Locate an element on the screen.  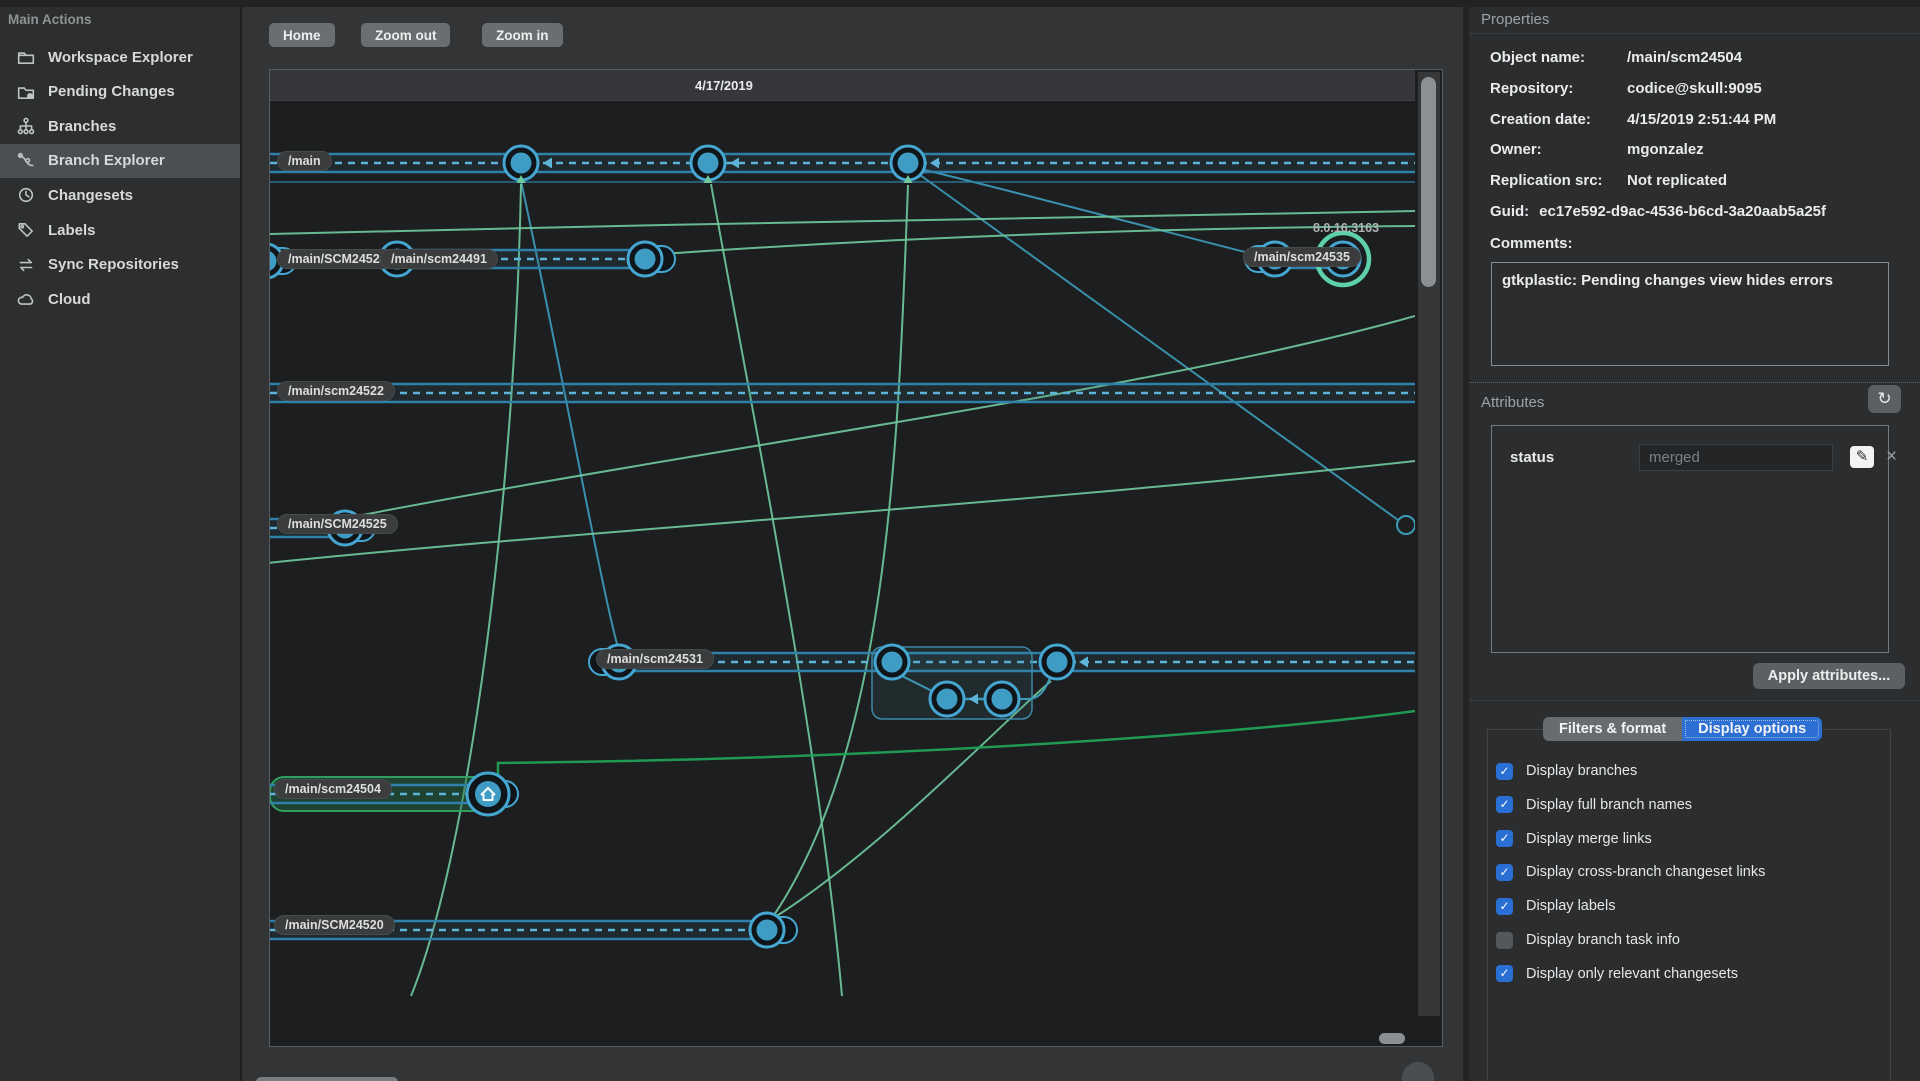
sidebar-item-sync-repositories: Sync Repositories is located at coordinates (120, 265).